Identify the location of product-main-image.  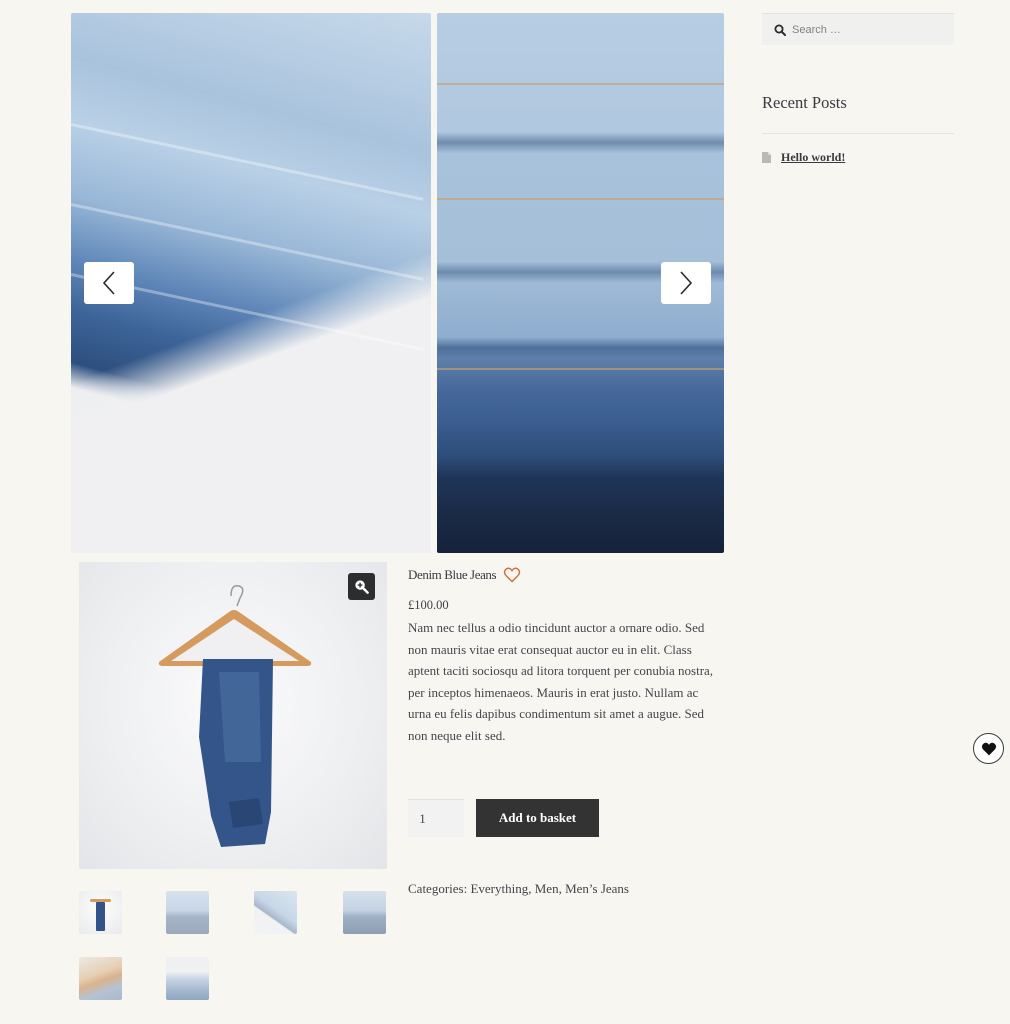
(233, 715).